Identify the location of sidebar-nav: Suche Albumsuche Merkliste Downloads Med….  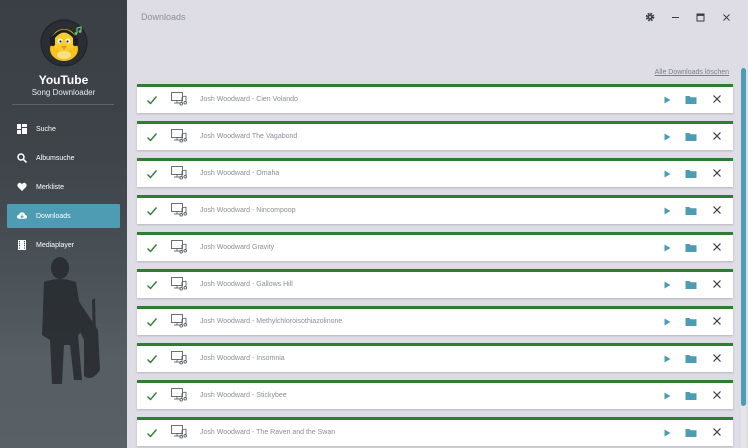
(63, 189).